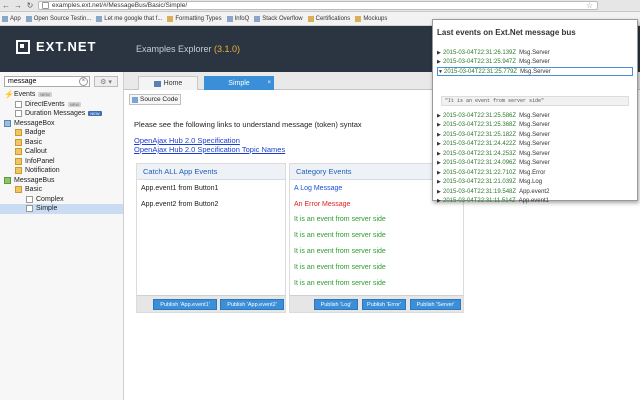 The height and width of the screenshot is (400, 640). I want to click on source-code-button: Source Code, so click(155, 99).